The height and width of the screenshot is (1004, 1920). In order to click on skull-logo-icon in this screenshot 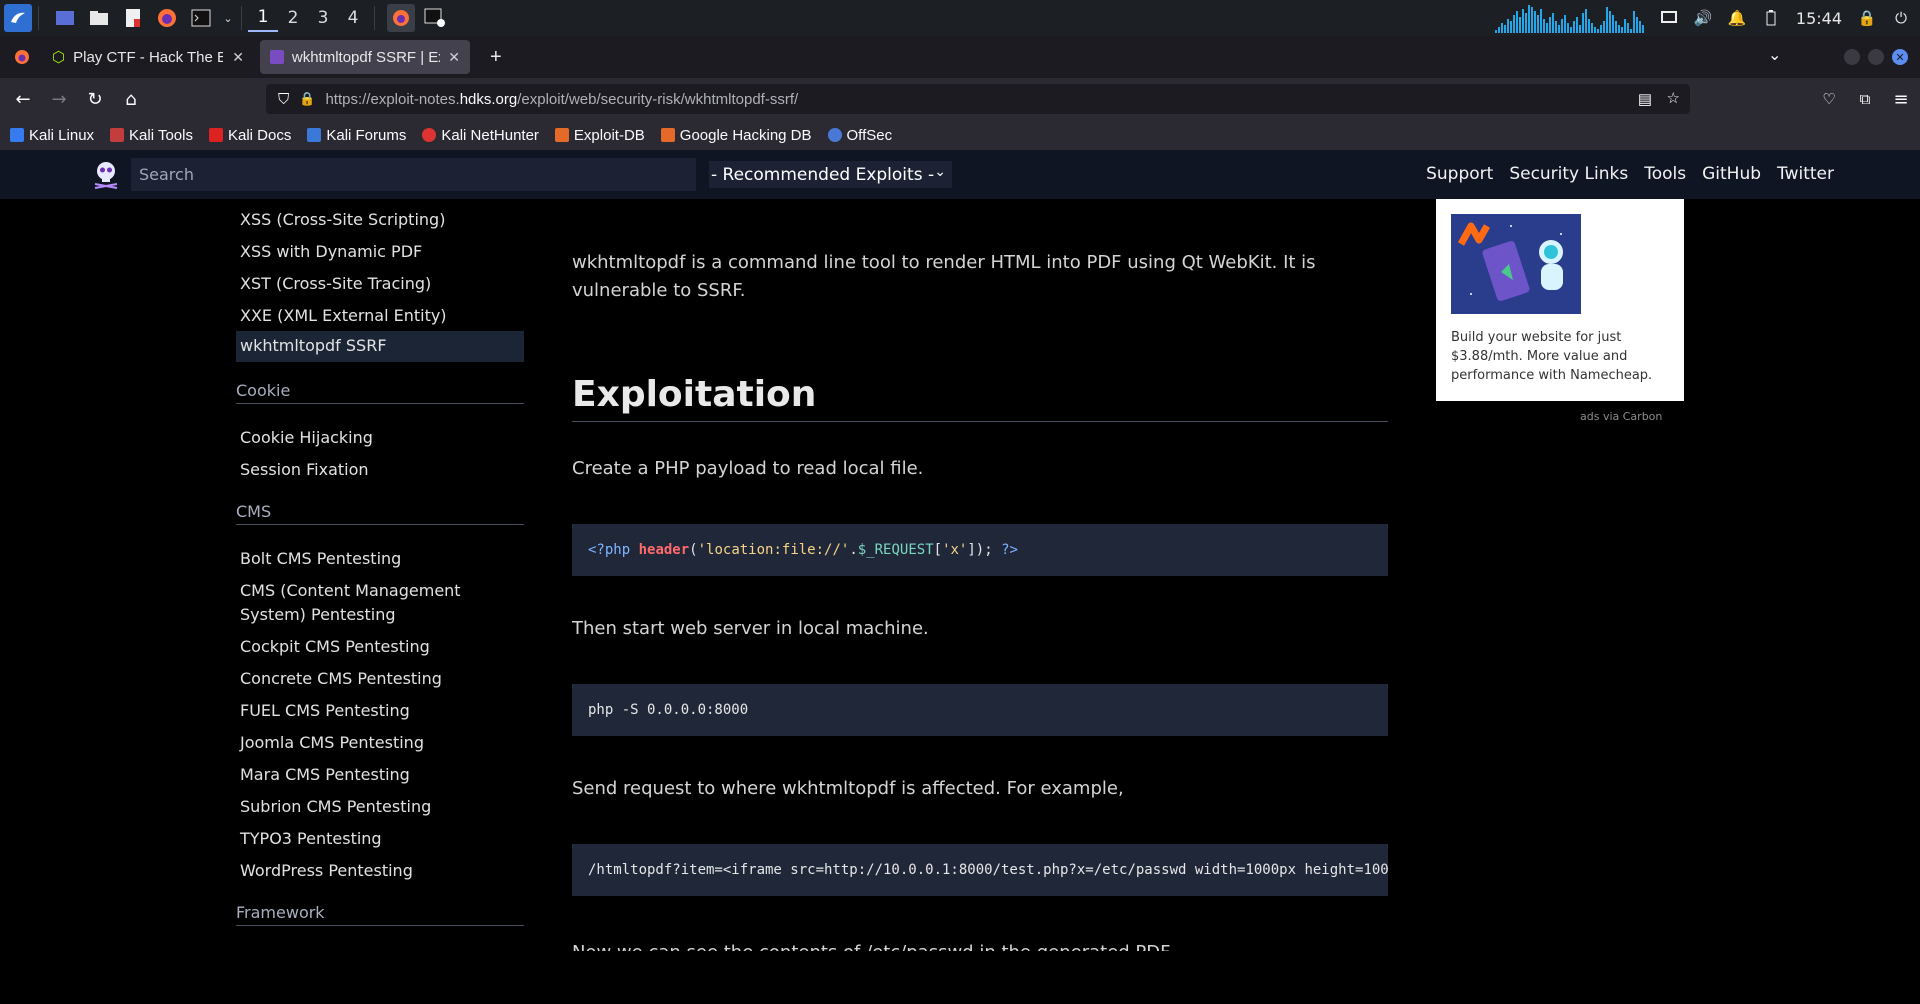, I will do `click(106, 174)`.